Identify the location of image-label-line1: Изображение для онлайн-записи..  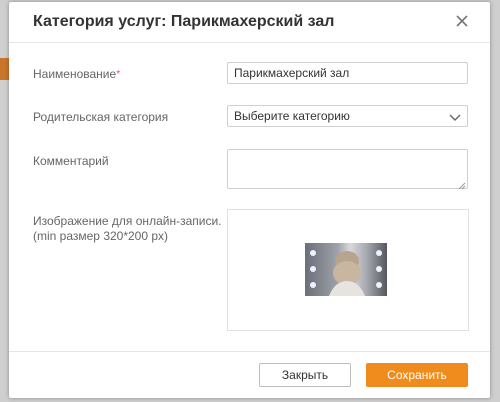
(127, 221).